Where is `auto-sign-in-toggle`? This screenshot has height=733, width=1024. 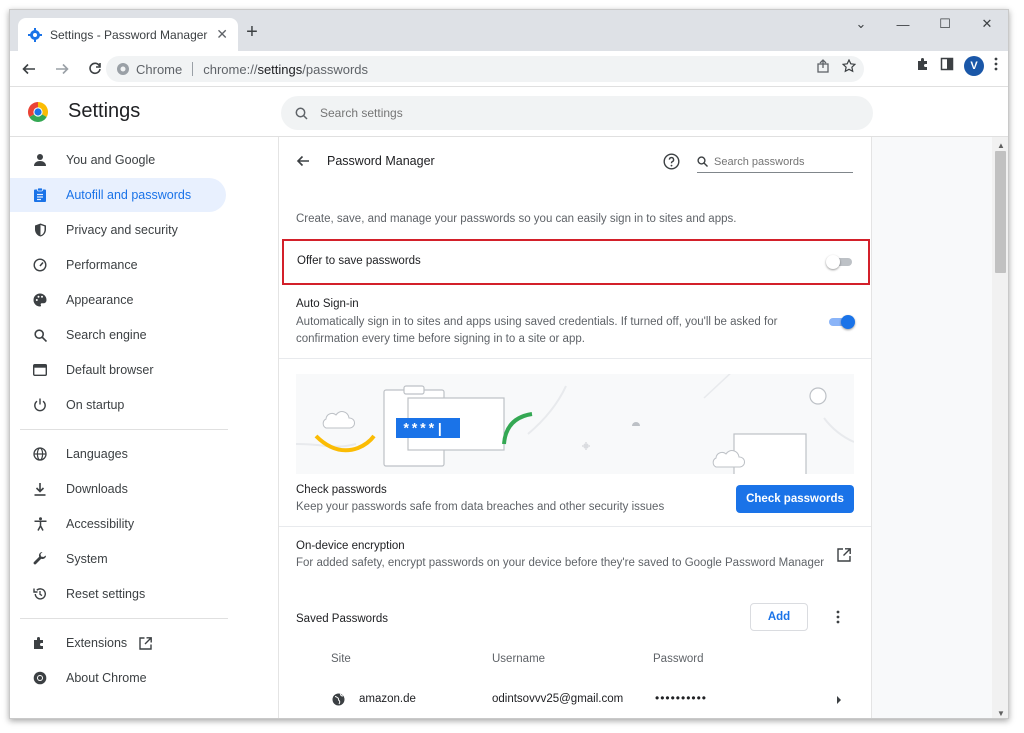
auto-sign-in-toggle is located at coordinates (841, 322).